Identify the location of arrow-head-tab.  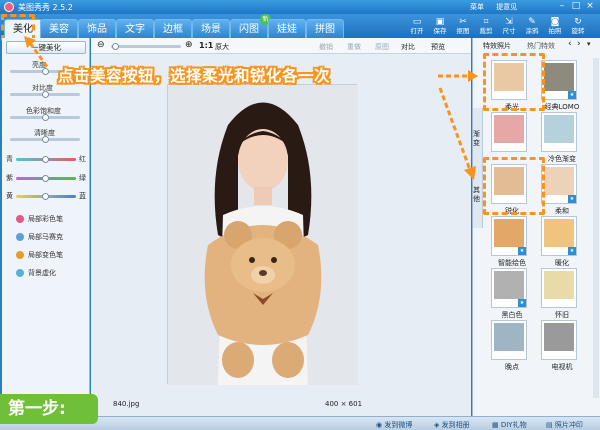
(30, 42).